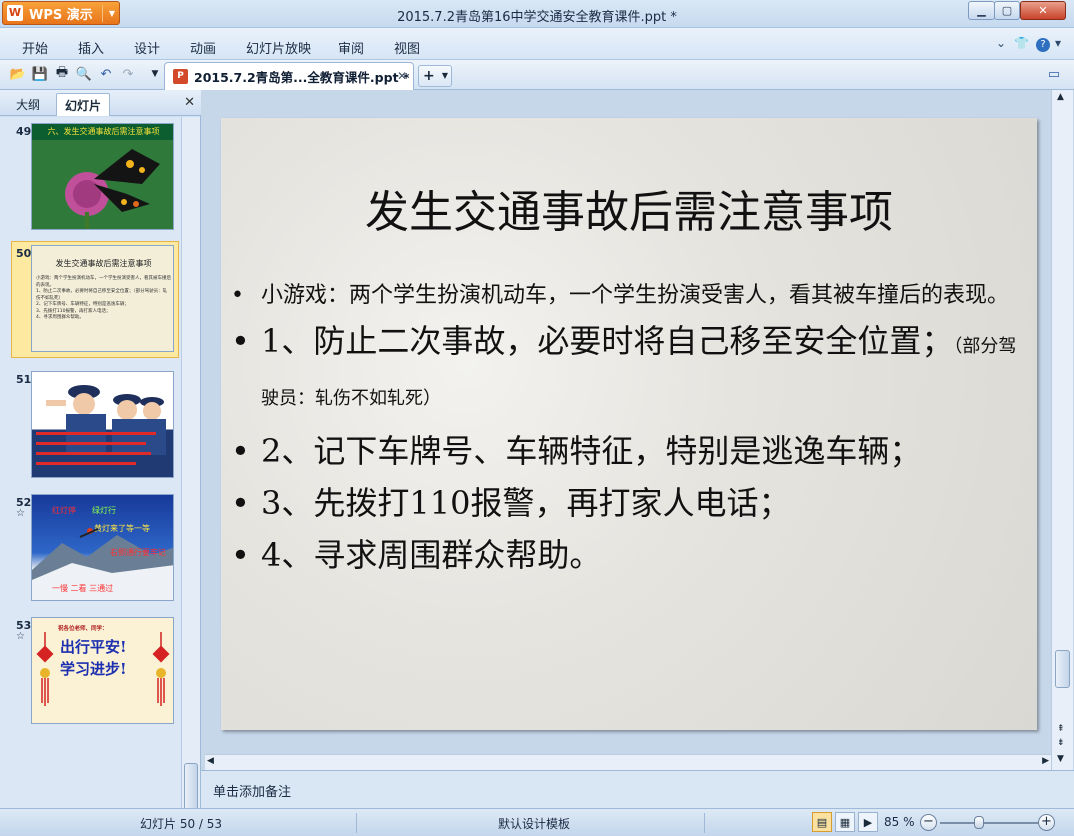  What do you see at coordinates (35, 47) in the screenshot?
I see `menu-home: 开始` at bounding box center [35, 47].